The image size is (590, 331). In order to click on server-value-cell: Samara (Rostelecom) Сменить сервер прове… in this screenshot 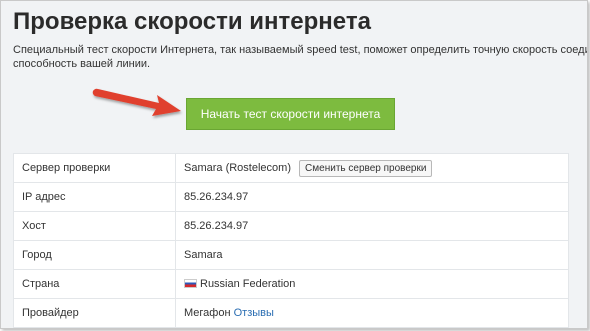, I will do `click(372, 168)`.